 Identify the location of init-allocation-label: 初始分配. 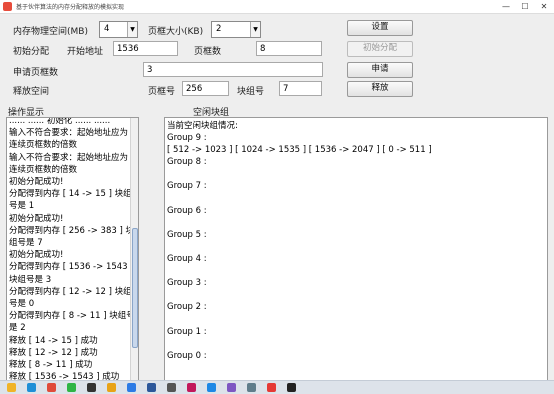
(31, 52).